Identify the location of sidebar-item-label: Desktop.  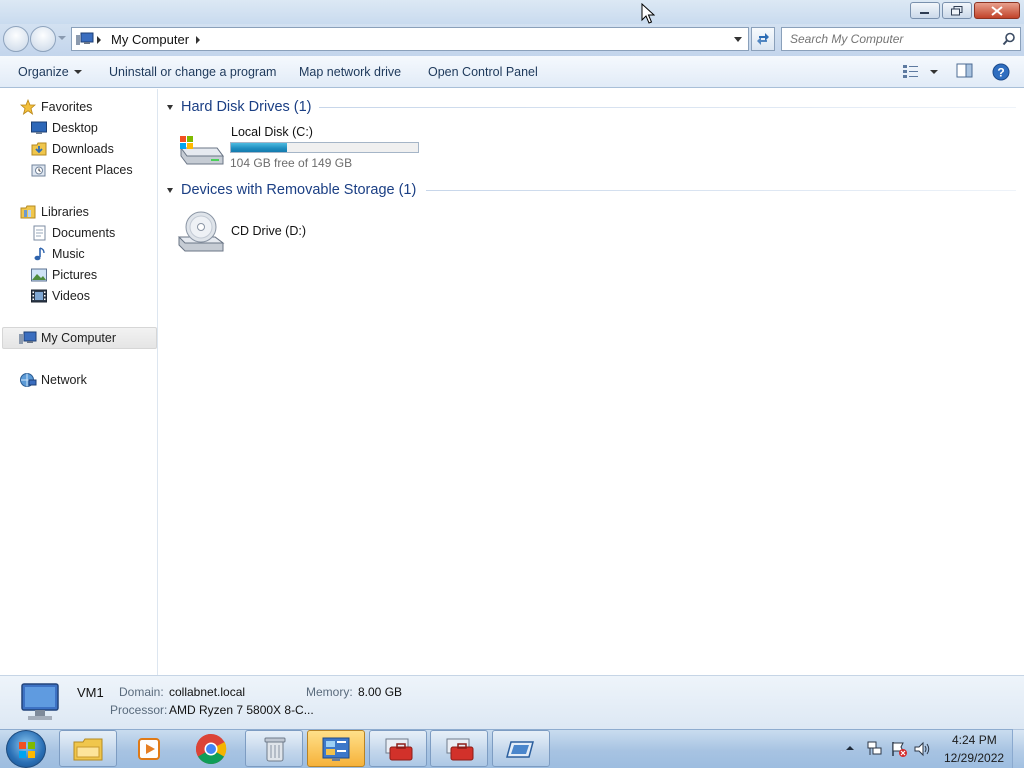
(75, 128).